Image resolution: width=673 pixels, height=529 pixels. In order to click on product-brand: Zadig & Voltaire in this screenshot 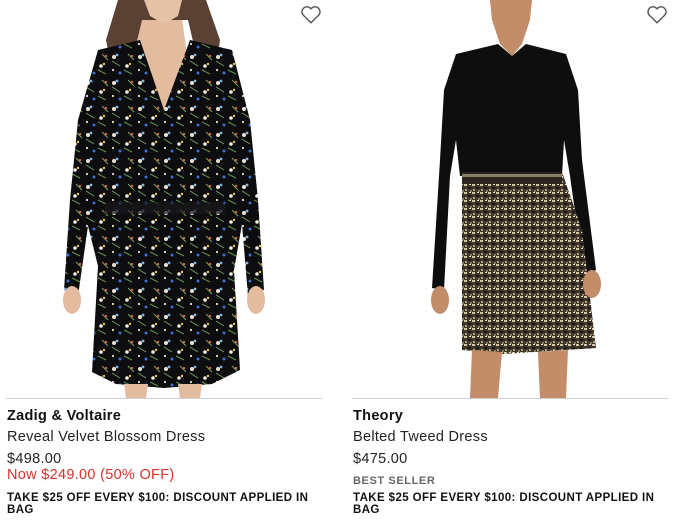, I will do `click(64, 416)`.